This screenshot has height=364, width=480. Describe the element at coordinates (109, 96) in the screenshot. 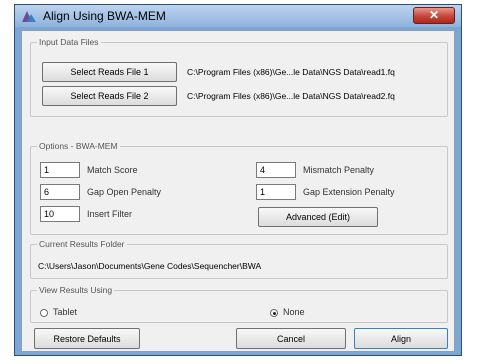

I see `select-reads-file-2-button: Select Reads File 2` at that location.